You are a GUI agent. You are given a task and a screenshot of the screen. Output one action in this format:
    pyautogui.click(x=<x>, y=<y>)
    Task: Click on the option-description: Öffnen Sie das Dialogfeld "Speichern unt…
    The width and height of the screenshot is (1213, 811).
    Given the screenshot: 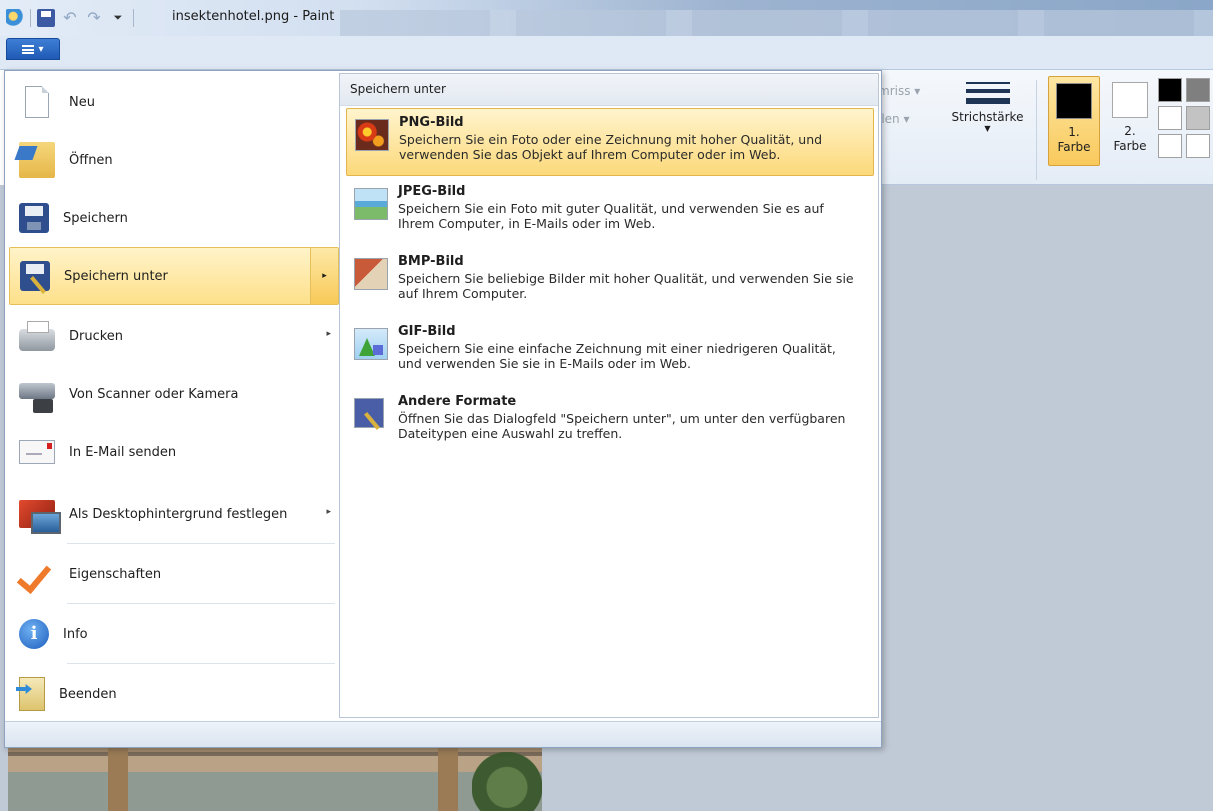 What is the action you would take?
    pyautogui.click(x=622, y=426)
    